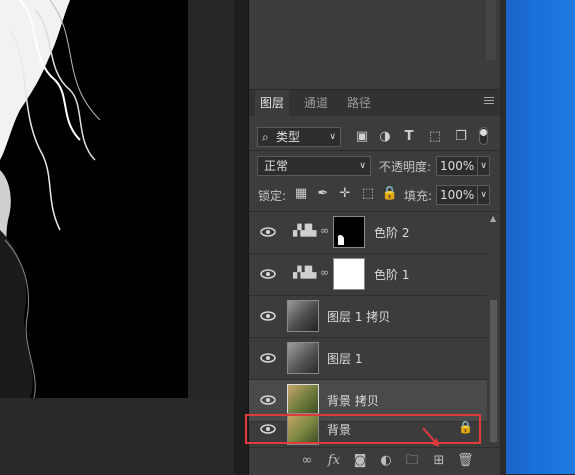 Image resolution: width=575 pixels, height=475 pixels. Describe the element at coordinates (391, 274) in the screenshot. I see `layer-name: 色阶 1` at that location.